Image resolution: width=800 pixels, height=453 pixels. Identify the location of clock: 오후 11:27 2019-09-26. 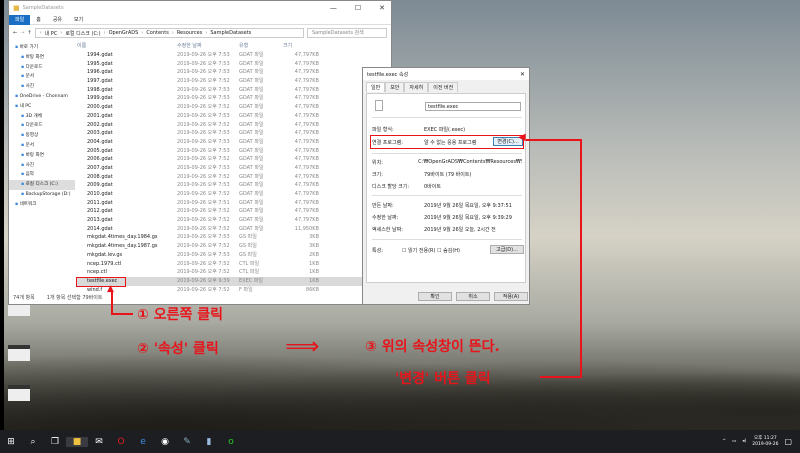
(765, 442).